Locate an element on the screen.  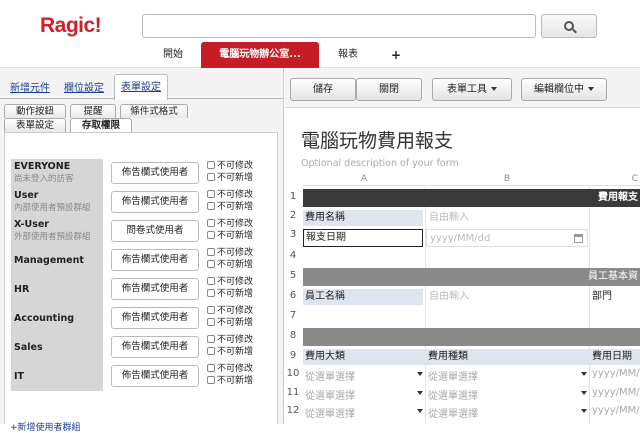
subtab-form-settings: 表單設定 is located at coordinates (35, 125).